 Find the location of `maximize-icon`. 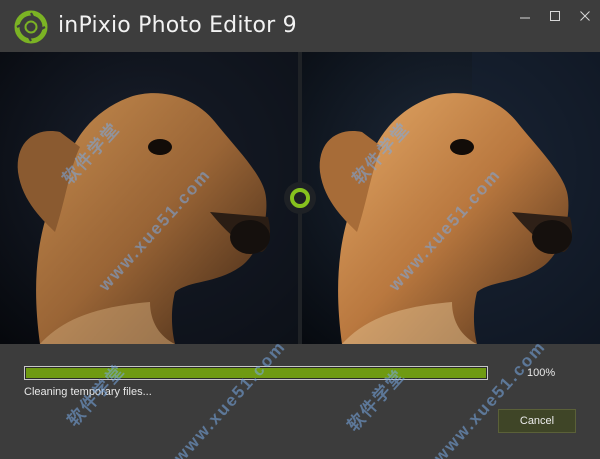

maximize-icon is located at coordinates (555, 16).